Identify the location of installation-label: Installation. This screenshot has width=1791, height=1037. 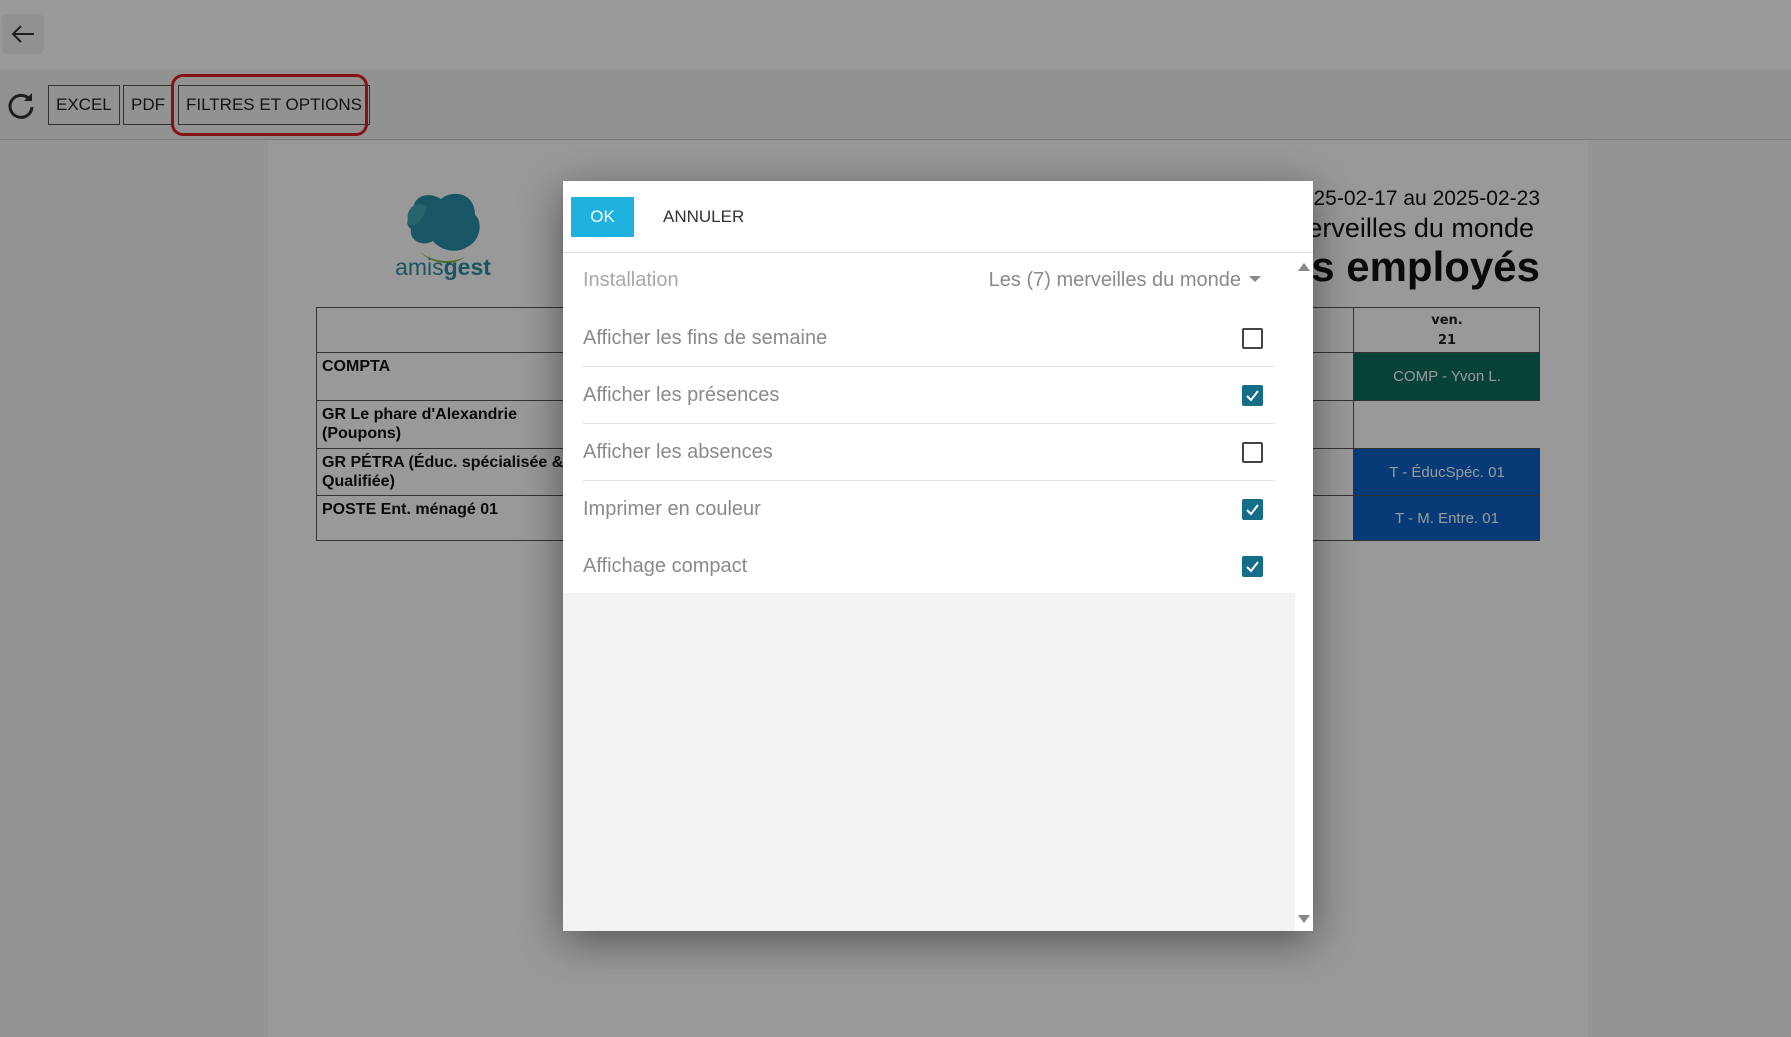
(631, 280).